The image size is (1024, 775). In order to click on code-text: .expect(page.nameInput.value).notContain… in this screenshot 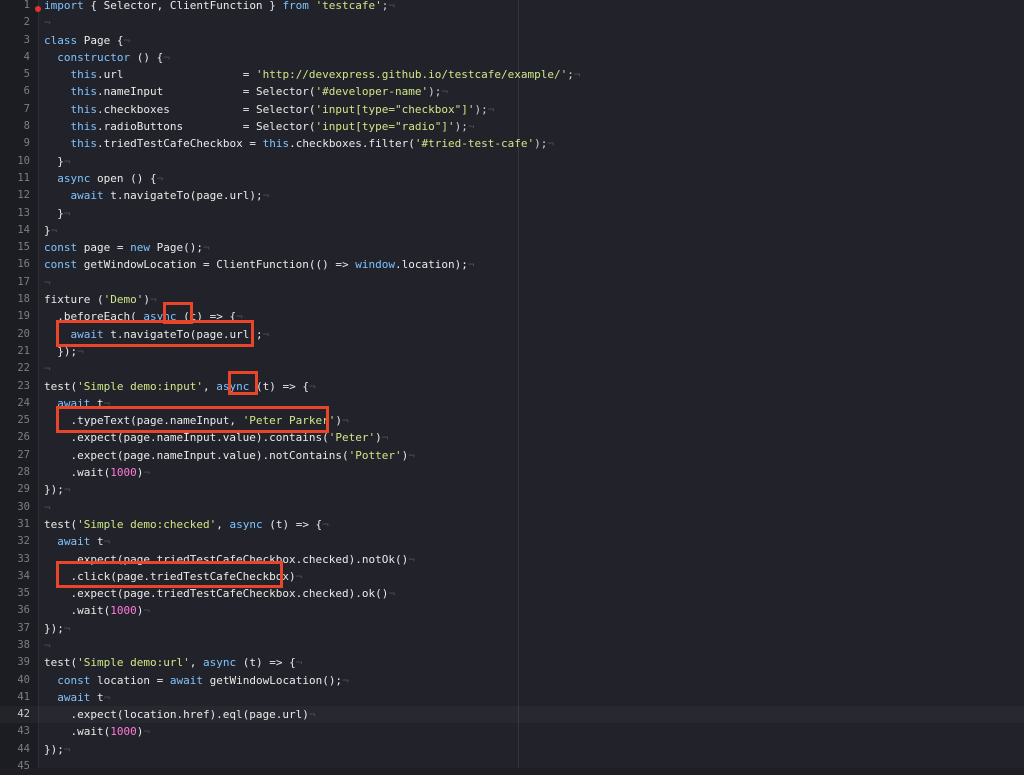, I will do `click(229, 455)`.